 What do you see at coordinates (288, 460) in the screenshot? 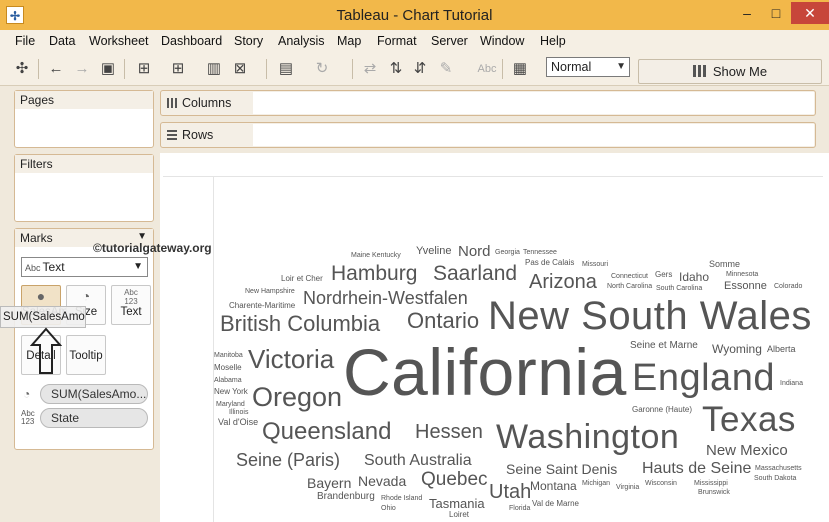
I see `word-cloud-label: Seine (Paris)` at bounding box center [288, 460].